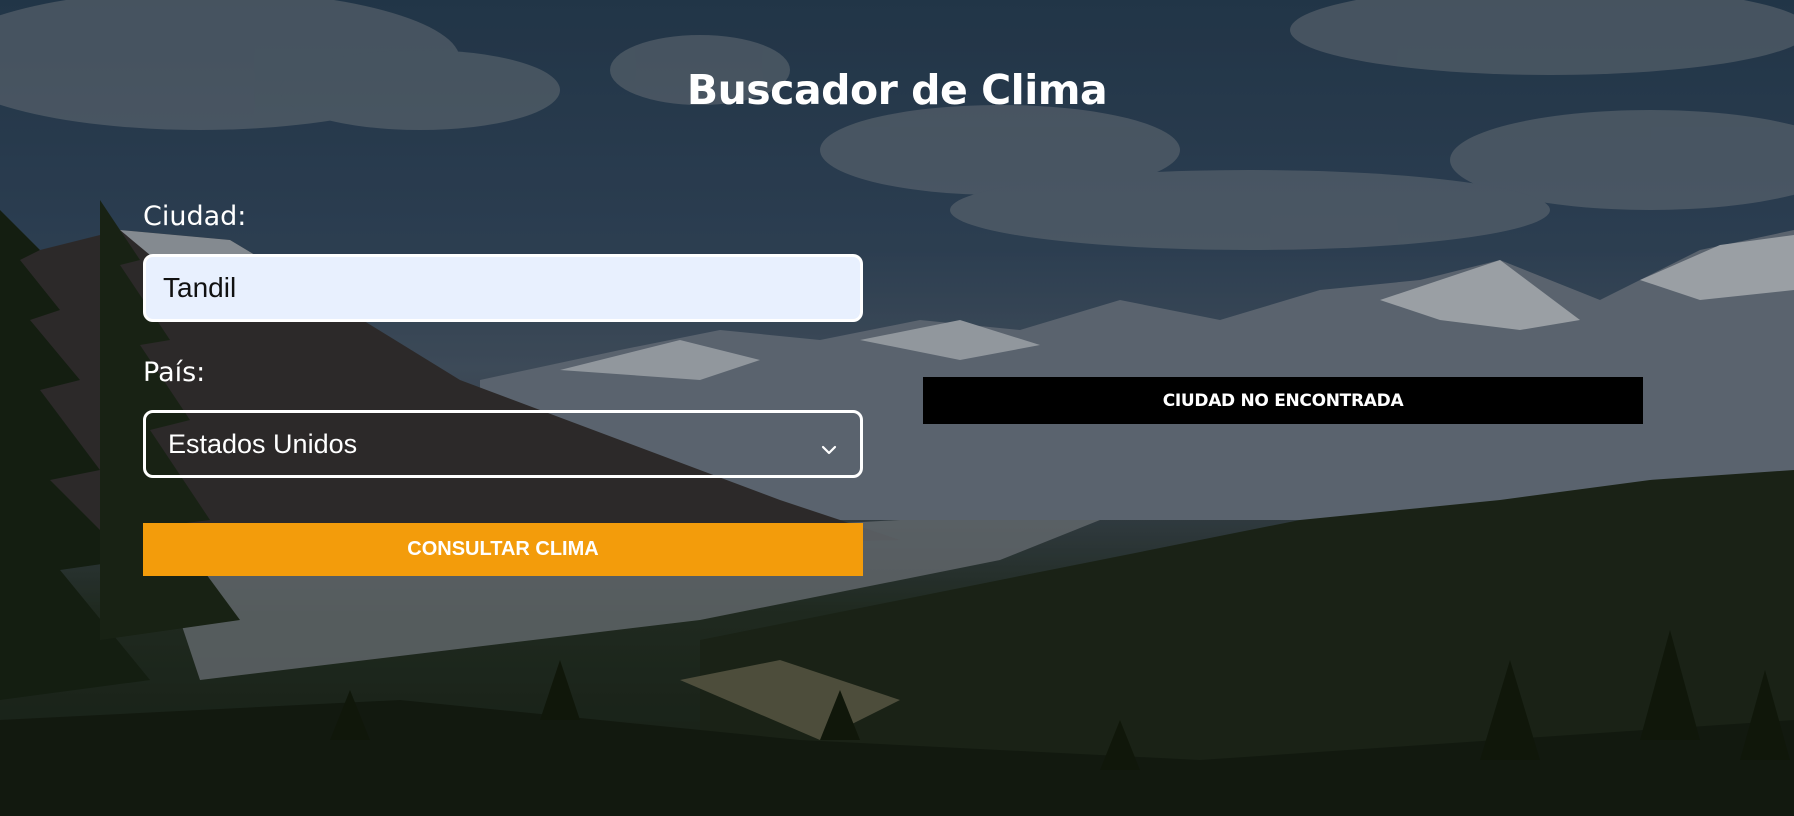  What do you see at coordinates (503, 549) in the screenshot?
I see `consult-weather-button: CONSULTAR CLIMA` at bounding box center [503, 549].